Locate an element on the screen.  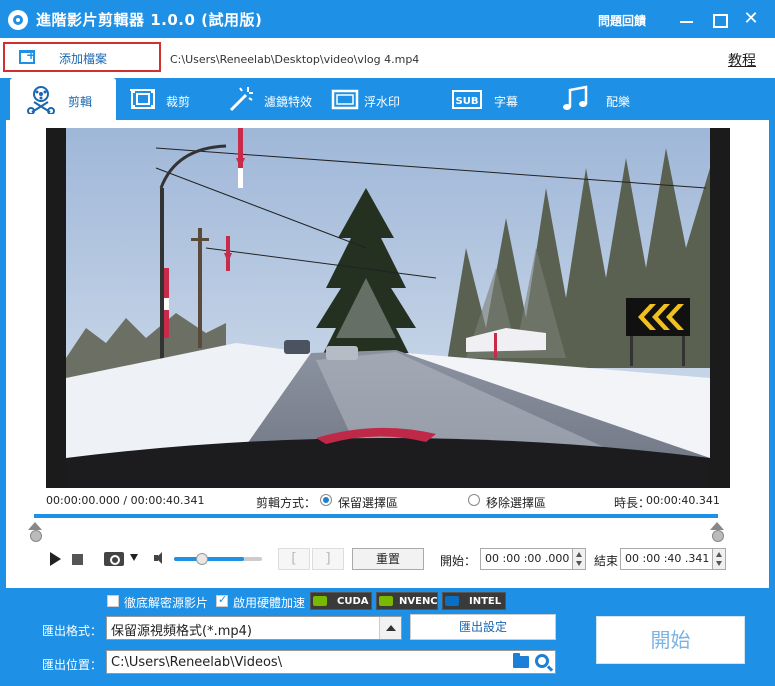
tab-edit-label: 剪輯 is located at coordinates (80, 102).